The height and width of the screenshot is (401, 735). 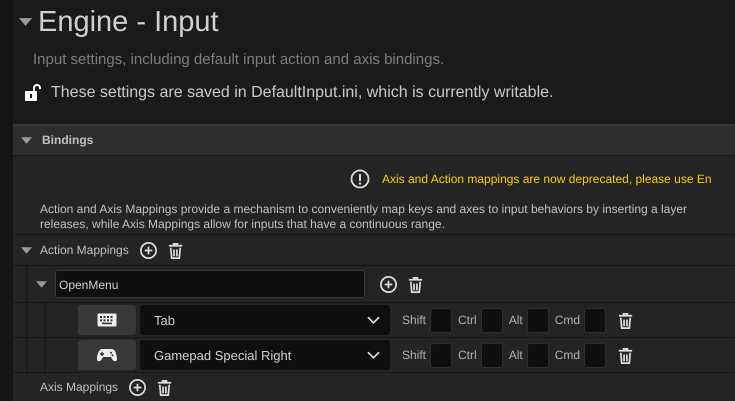 I want to click on gamepad-key-button, so click(x=107, y=355).